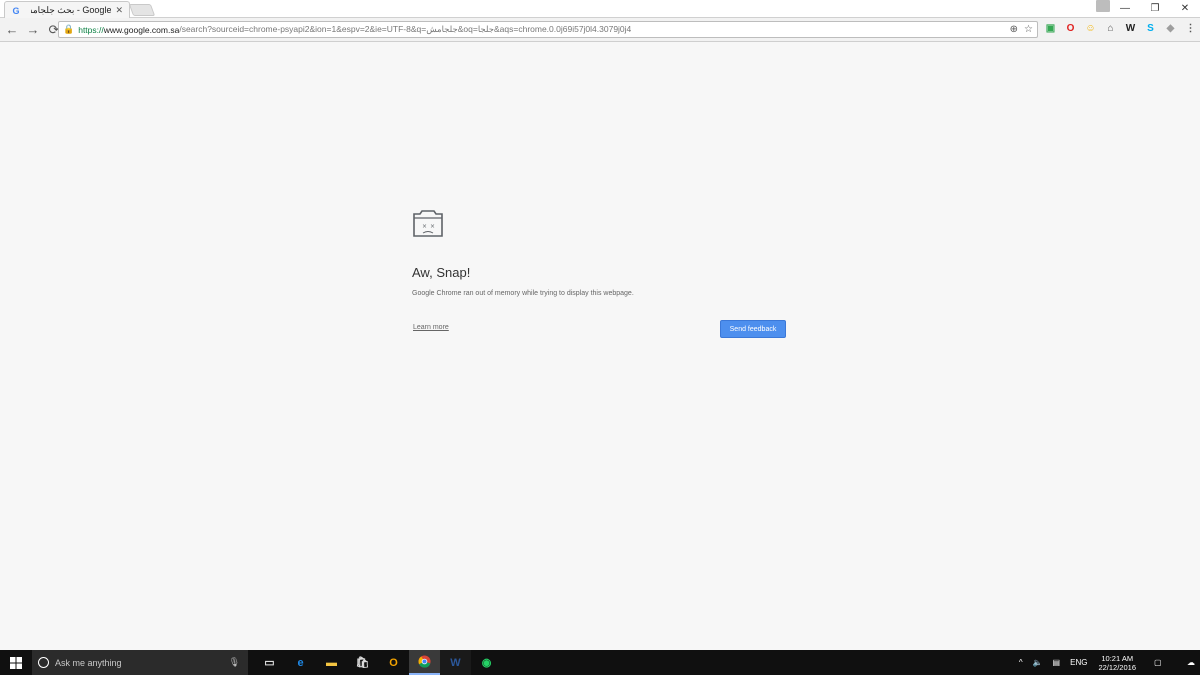  I want to click on restore-button: ❐, so click(1155, 8).